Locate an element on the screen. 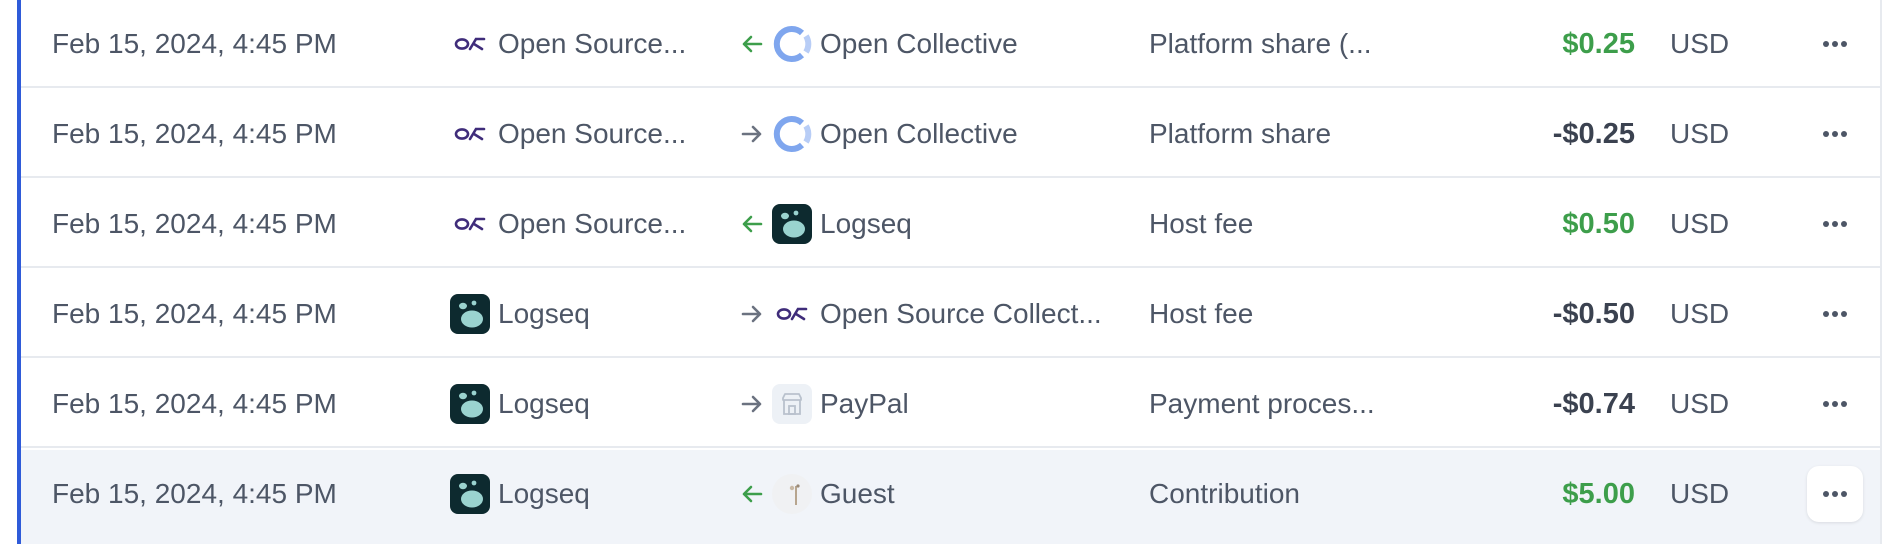 The width and height of the screenshot is (1902, 544). paypal-building-icon is located at coordinates (792, 404).